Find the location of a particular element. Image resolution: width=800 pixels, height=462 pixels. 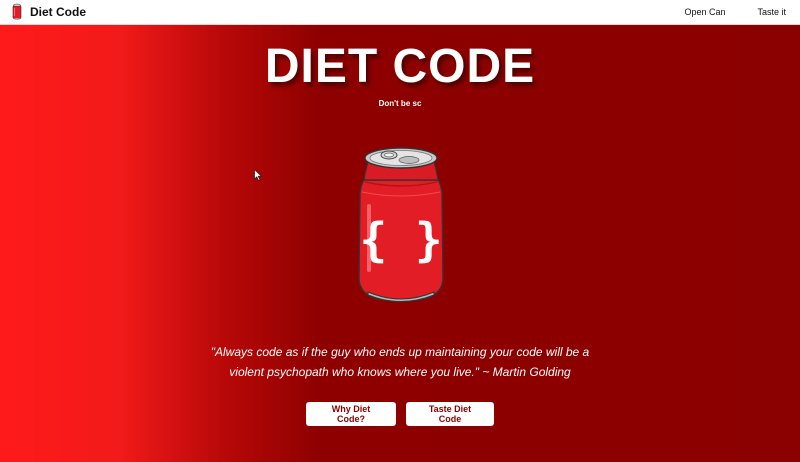

brand: Diet Code is located at coordinates (49, 12).